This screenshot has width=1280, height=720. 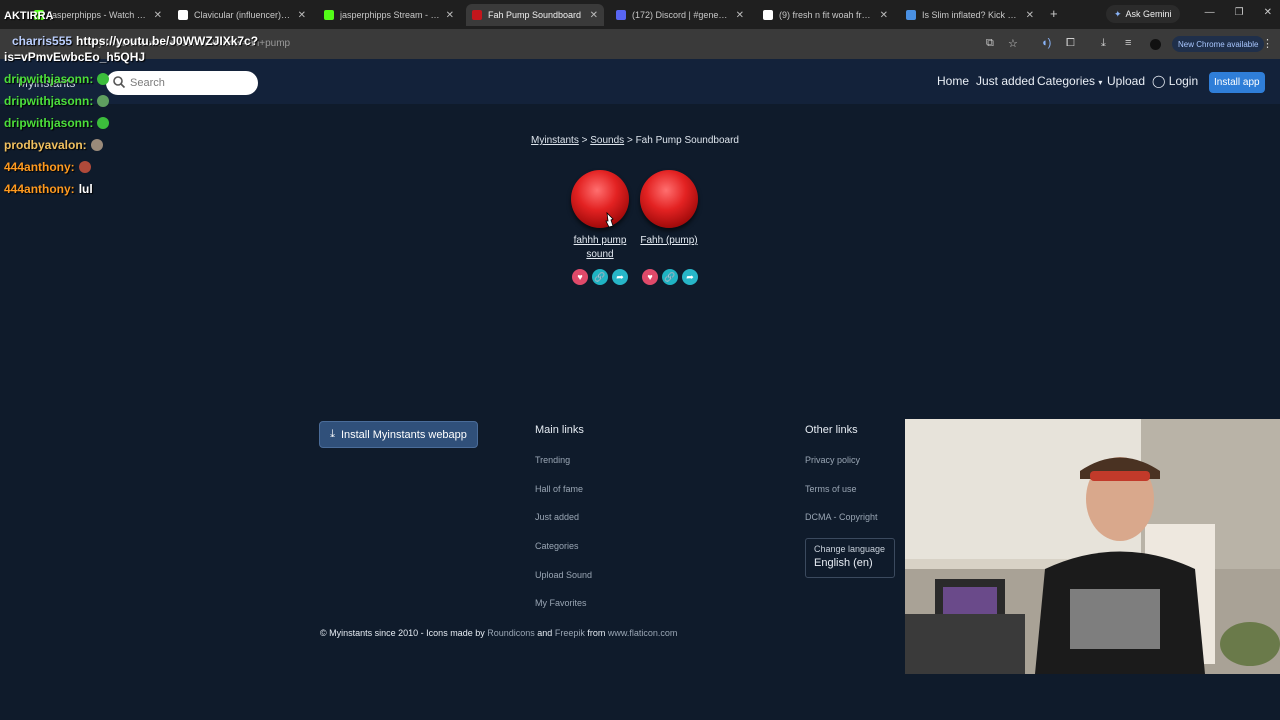 I want to click on install-webapp-button: ⤓ Install Myinstants webapp, so click(x=398, y=434).